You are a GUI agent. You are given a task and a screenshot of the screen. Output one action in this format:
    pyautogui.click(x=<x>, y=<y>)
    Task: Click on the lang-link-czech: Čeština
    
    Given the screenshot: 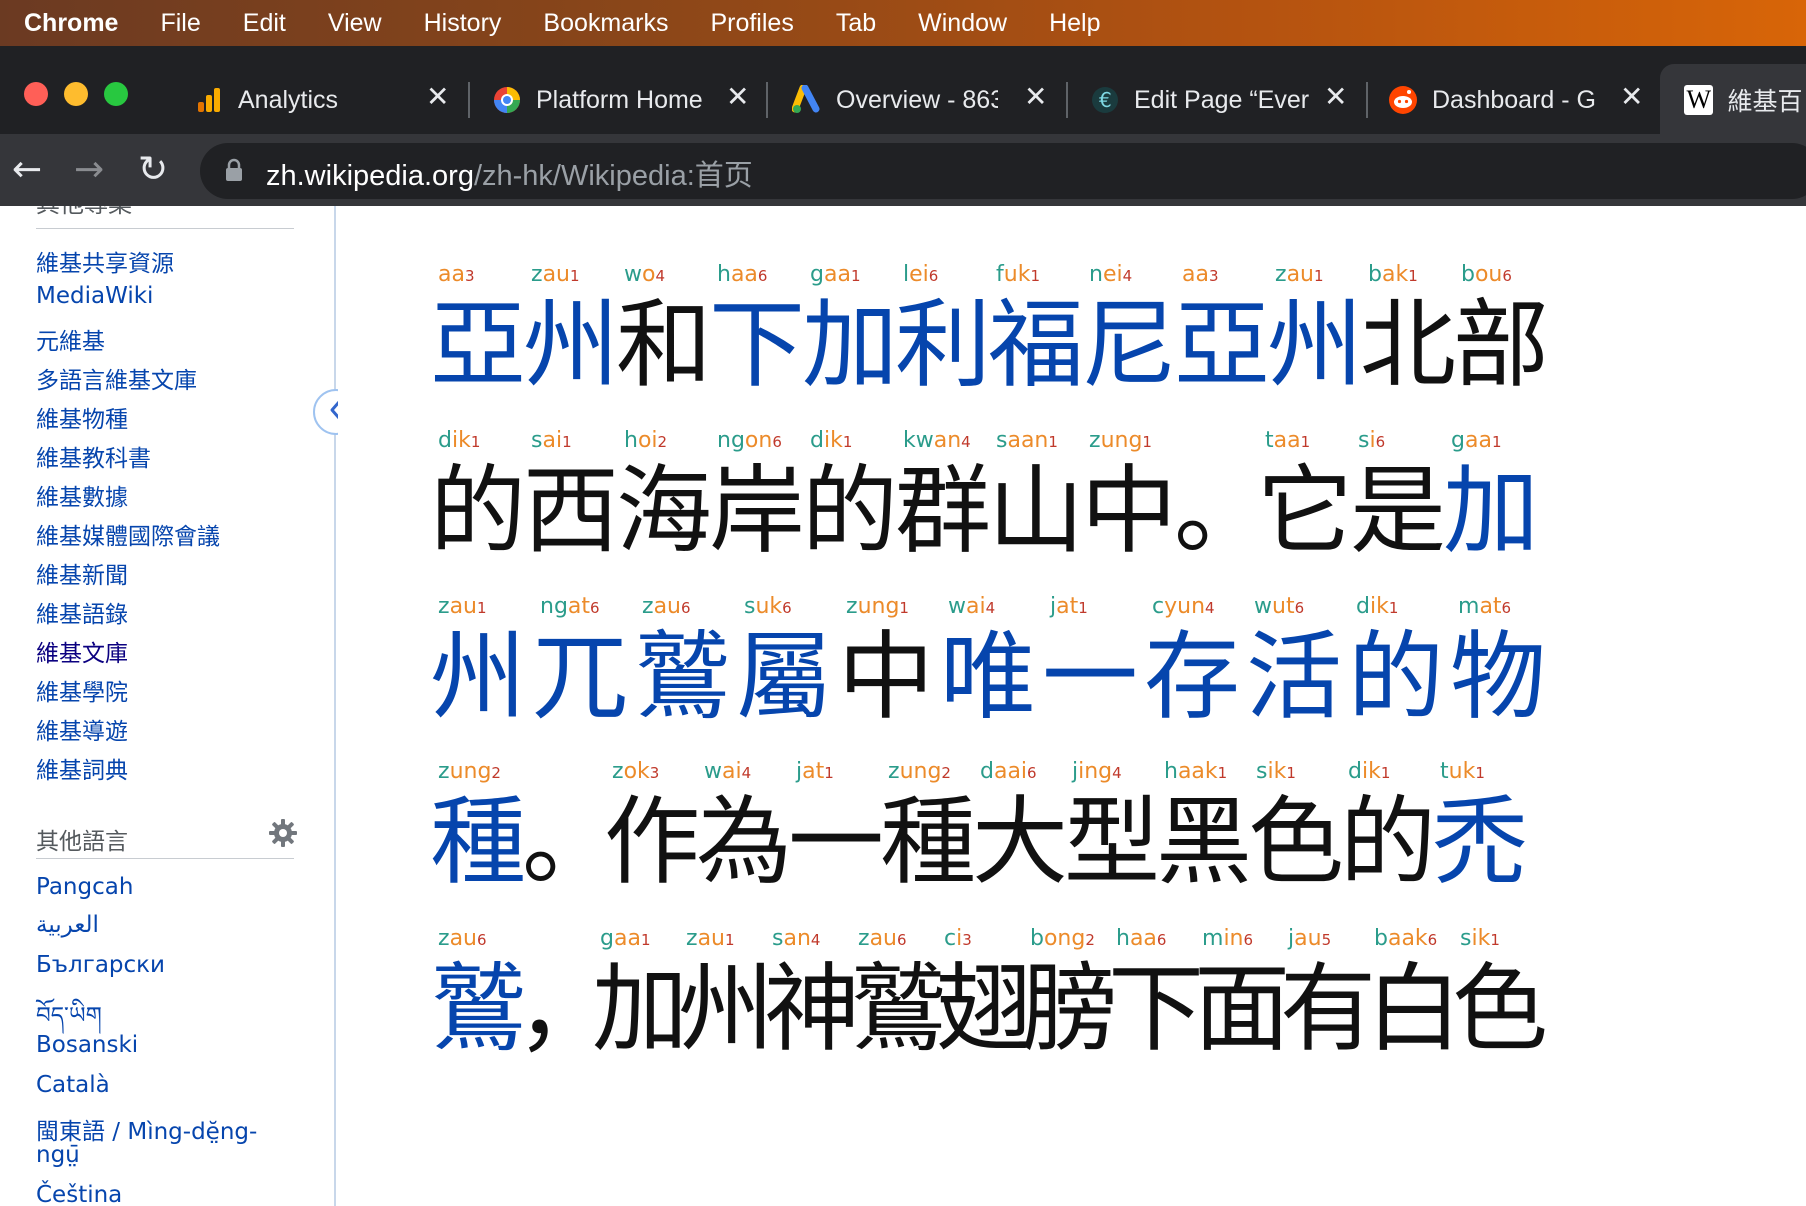 What is the action you would take?
    pyautogui.click(x=79, y=1194)
    